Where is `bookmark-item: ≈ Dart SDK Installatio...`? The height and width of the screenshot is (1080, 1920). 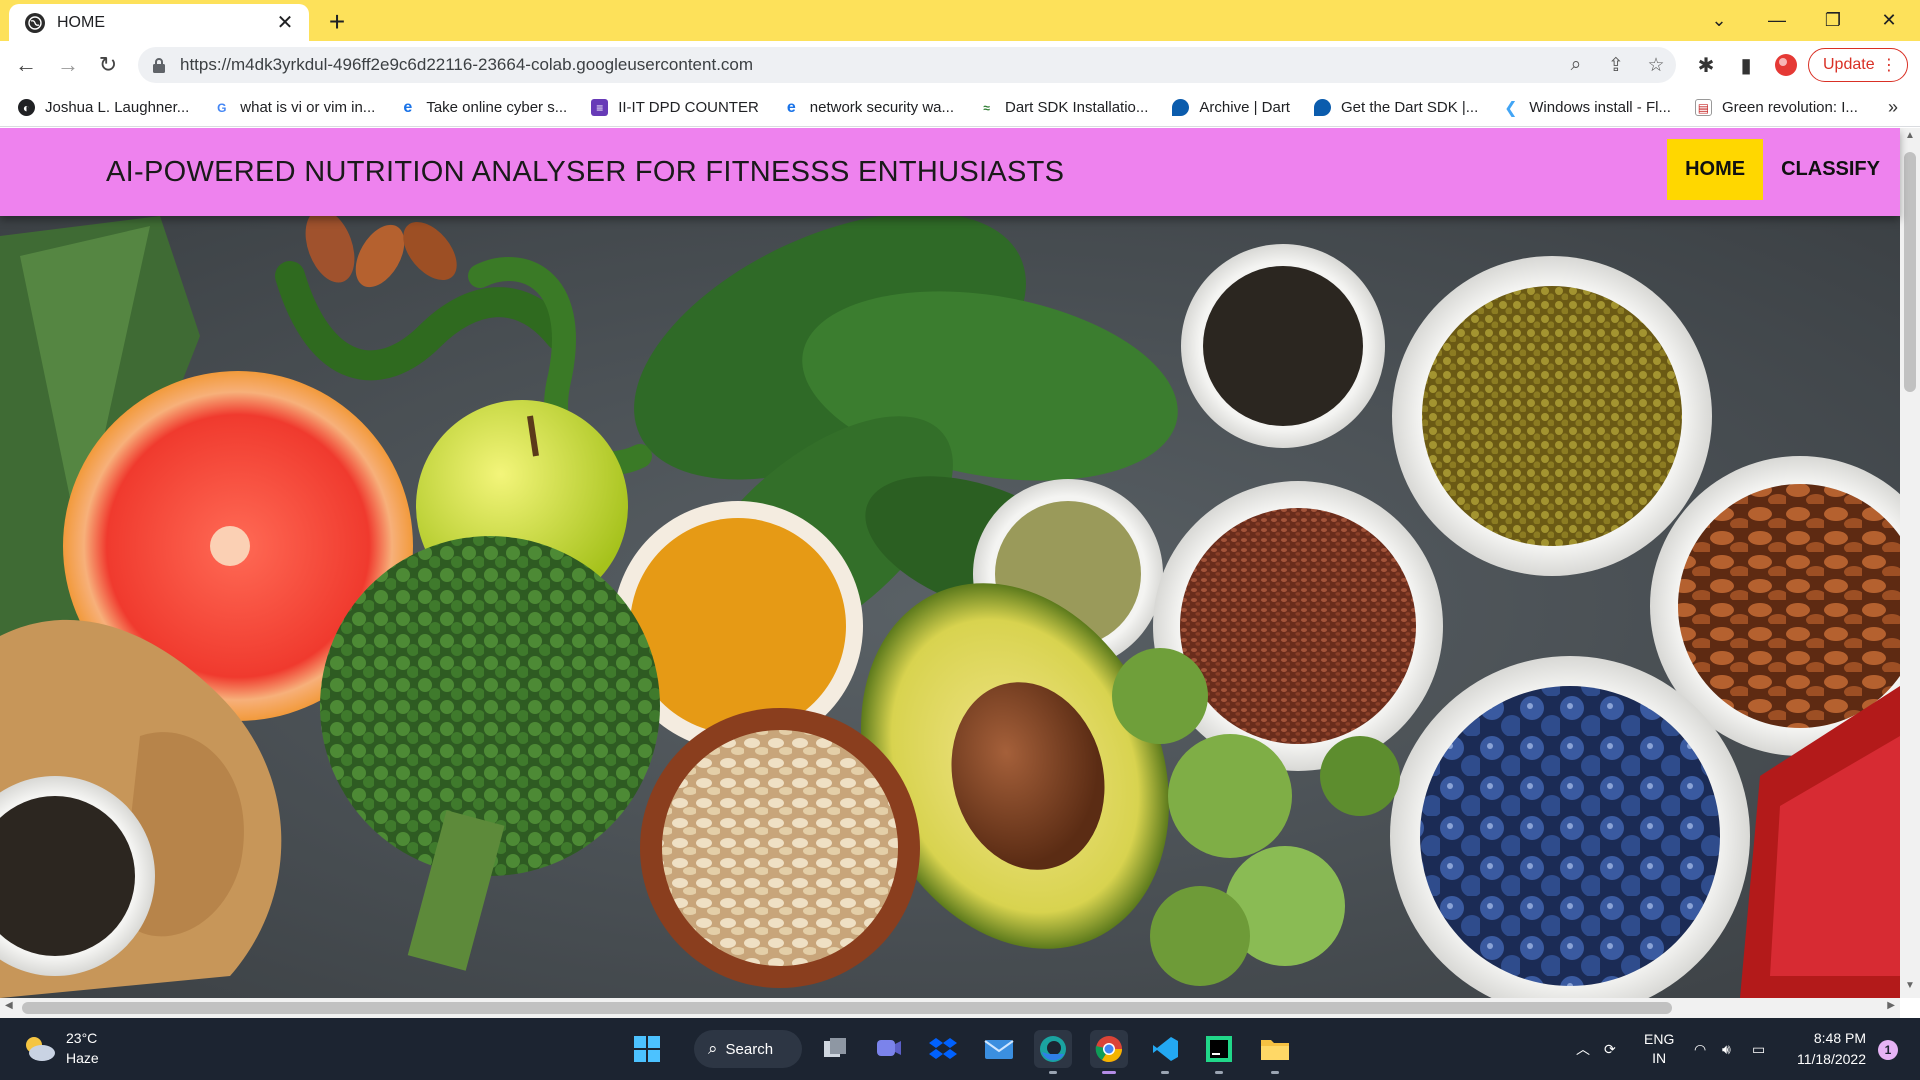 bookmark-item: ≈ Dart SDK Installatio... is located at coordinates (1063, 107).